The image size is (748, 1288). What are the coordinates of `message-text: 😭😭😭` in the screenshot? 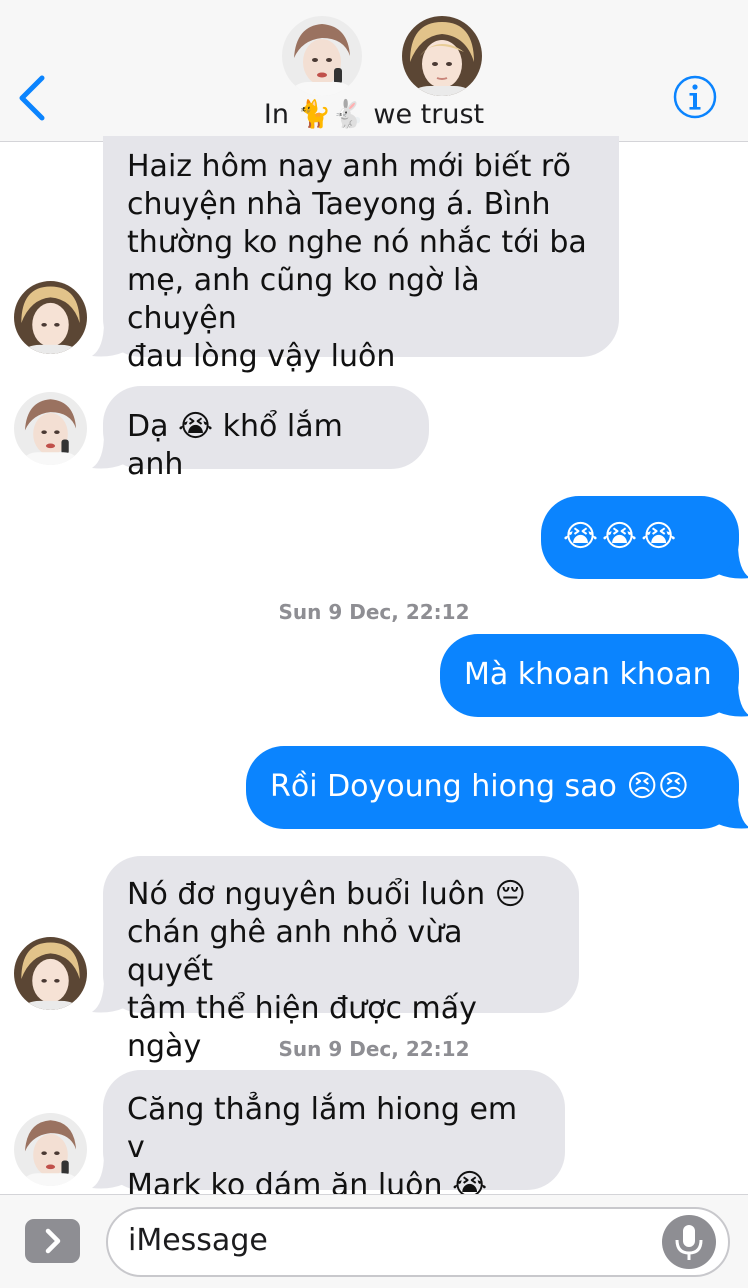 It's located at (622, 536).